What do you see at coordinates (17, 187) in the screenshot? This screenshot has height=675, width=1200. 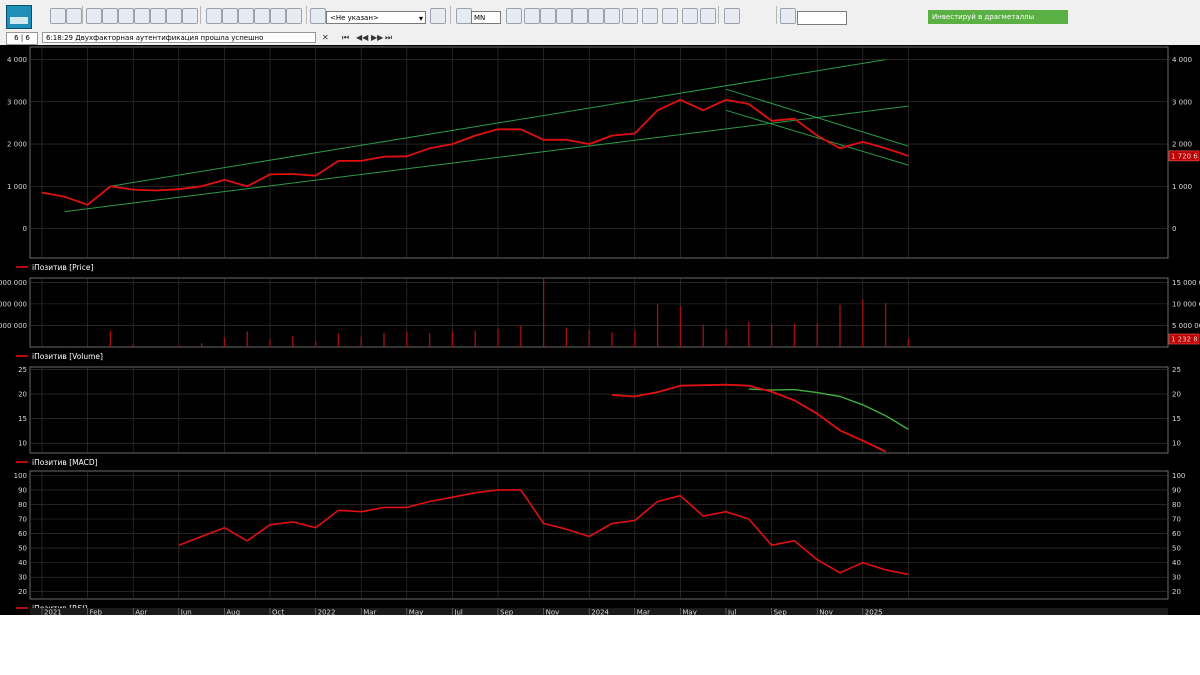 I see `y-tick-label-left: 1 000` at bounding box center [17, 187].